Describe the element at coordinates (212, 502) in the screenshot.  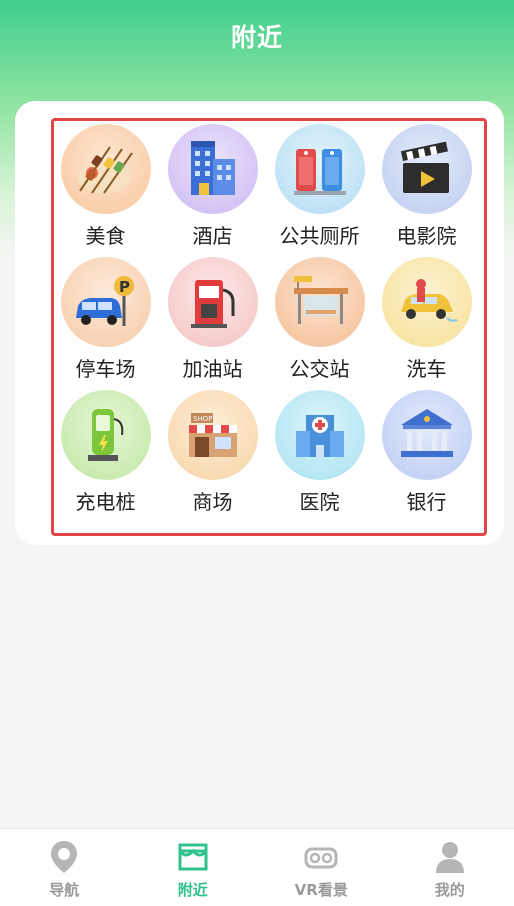
I see `category-label: 商场` at that location.